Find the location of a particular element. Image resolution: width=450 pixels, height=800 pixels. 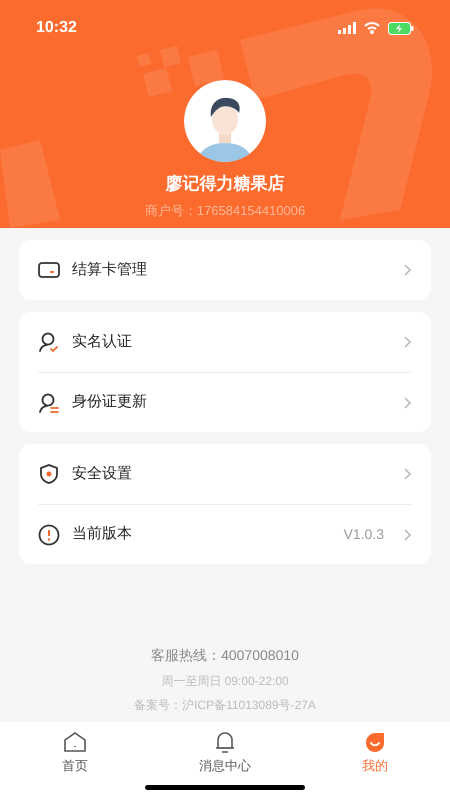

shield-icon is located at coordinates (49, 474).